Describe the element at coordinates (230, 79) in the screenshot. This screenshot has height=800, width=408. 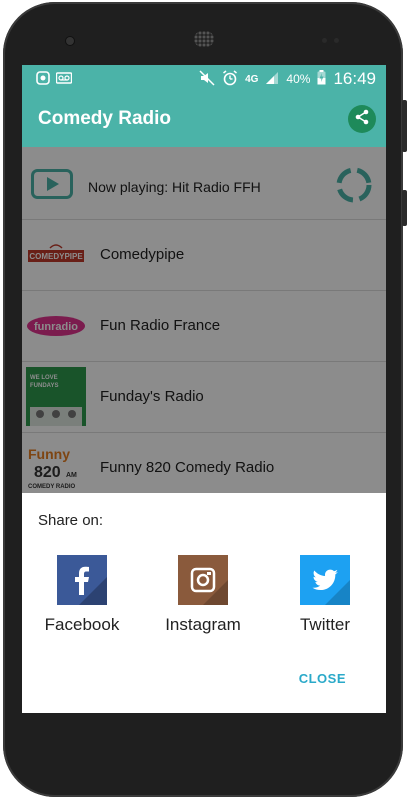
I see `alarm-icon` at that location.